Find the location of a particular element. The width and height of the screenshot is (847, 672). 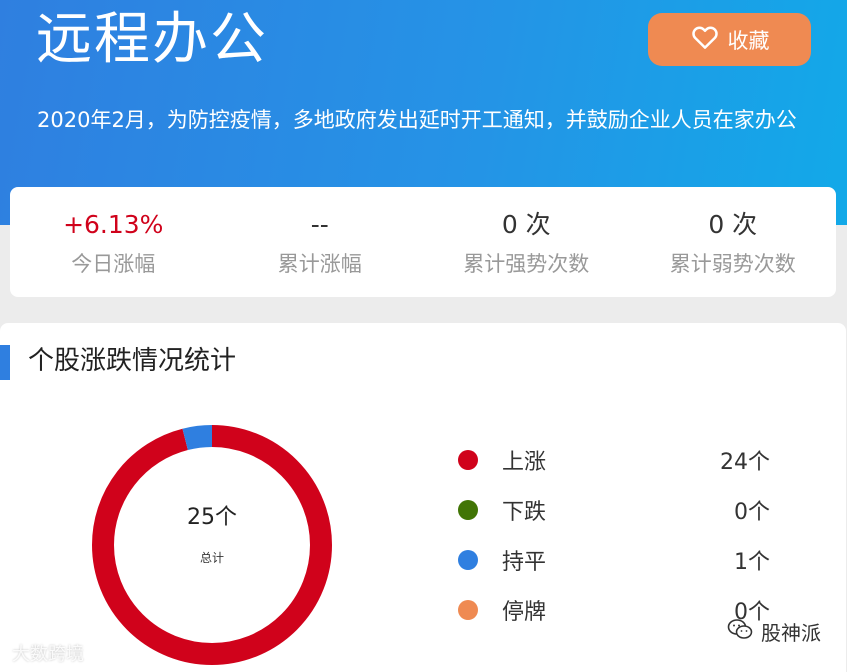

stat-label: 今日涨幅 is located at coordinates (113, 264).